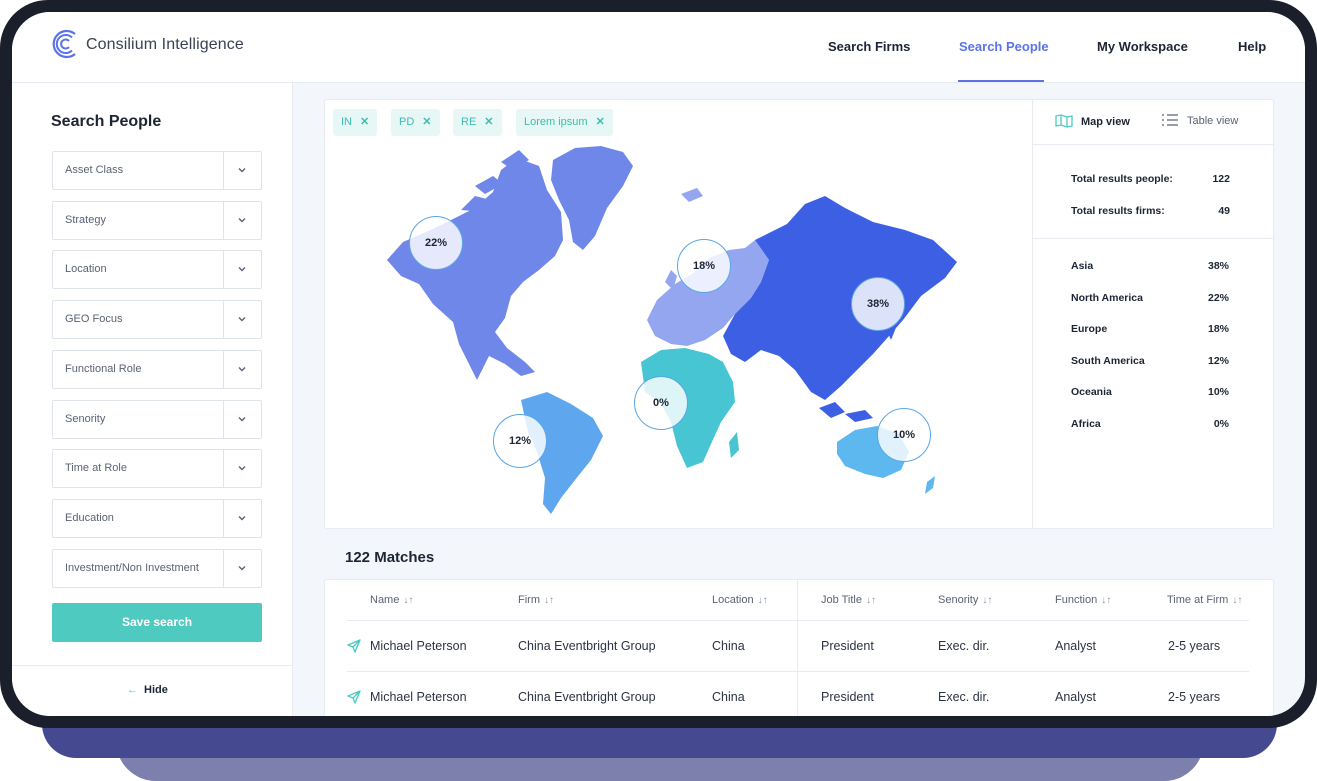 The height and width of the screenshot is (781, 1317). I want to click on nav-my-workspace: My Workspace, so click(1142, 46).